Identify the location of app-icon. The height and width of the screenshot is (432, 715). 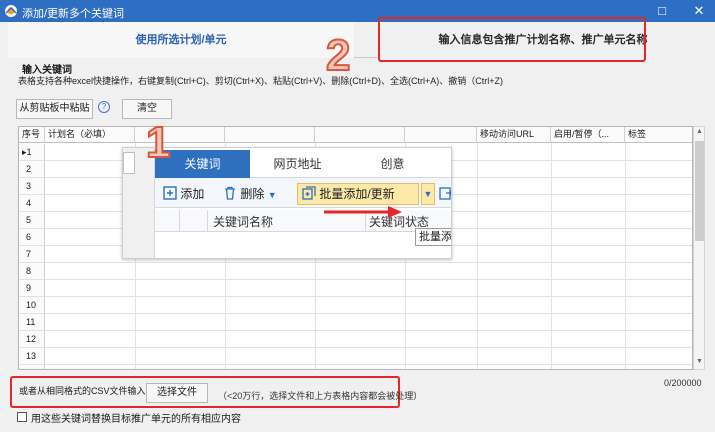
(11, 11).